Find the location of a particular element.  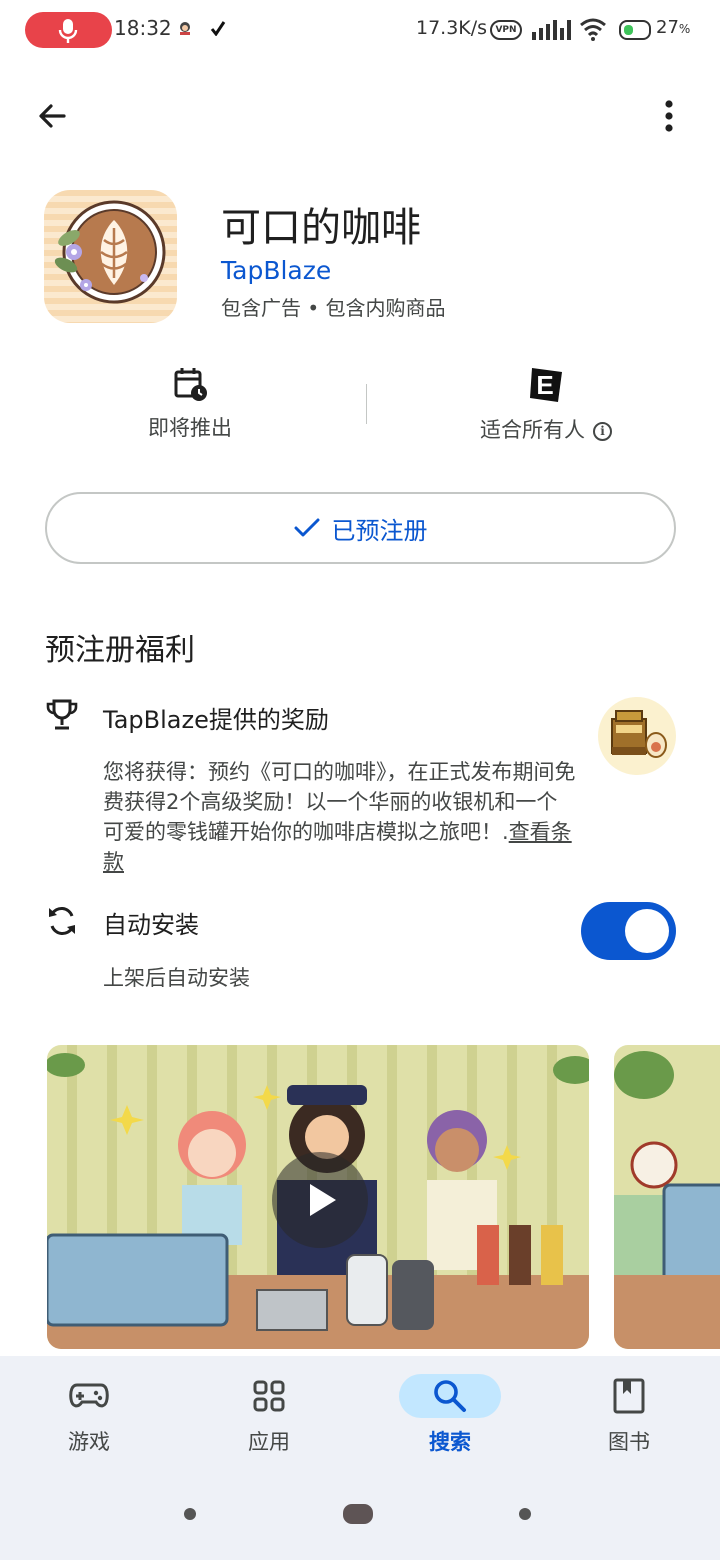

svg-text: E is located at coordinates (544, 385).